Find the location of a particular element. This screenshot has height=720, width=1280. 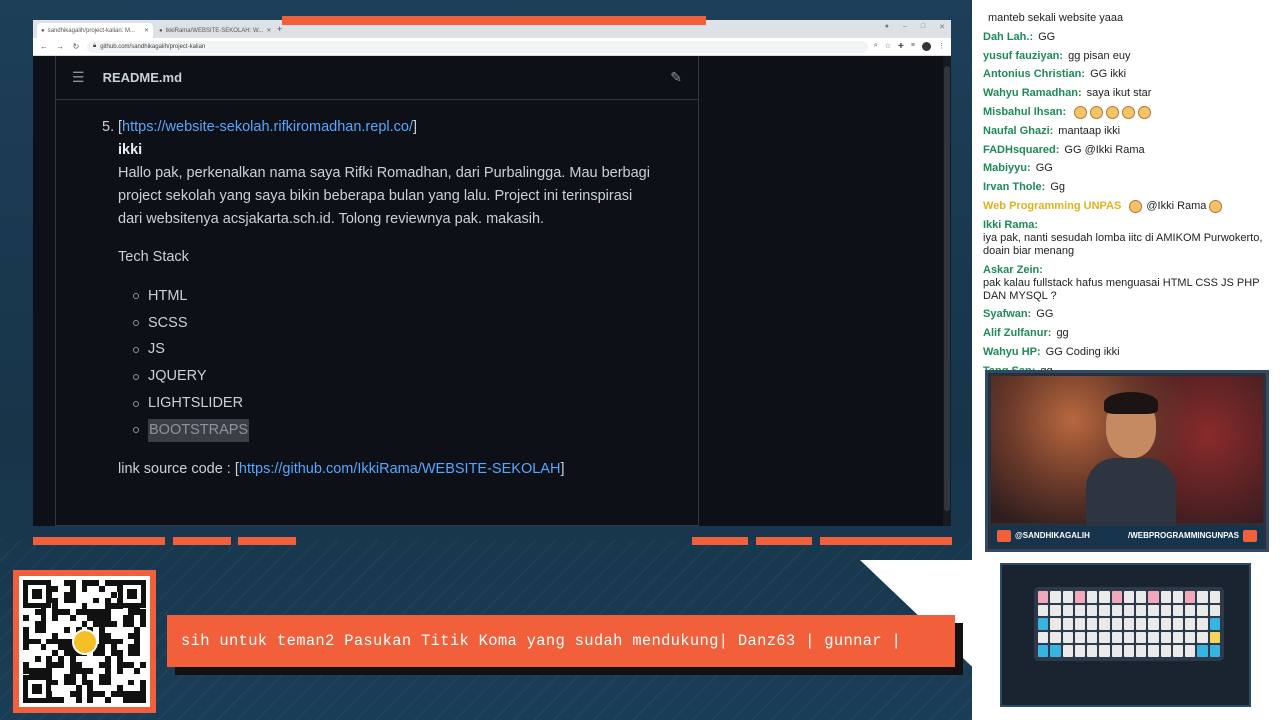

minimize-icon: – is located at coordinates (905, 27).